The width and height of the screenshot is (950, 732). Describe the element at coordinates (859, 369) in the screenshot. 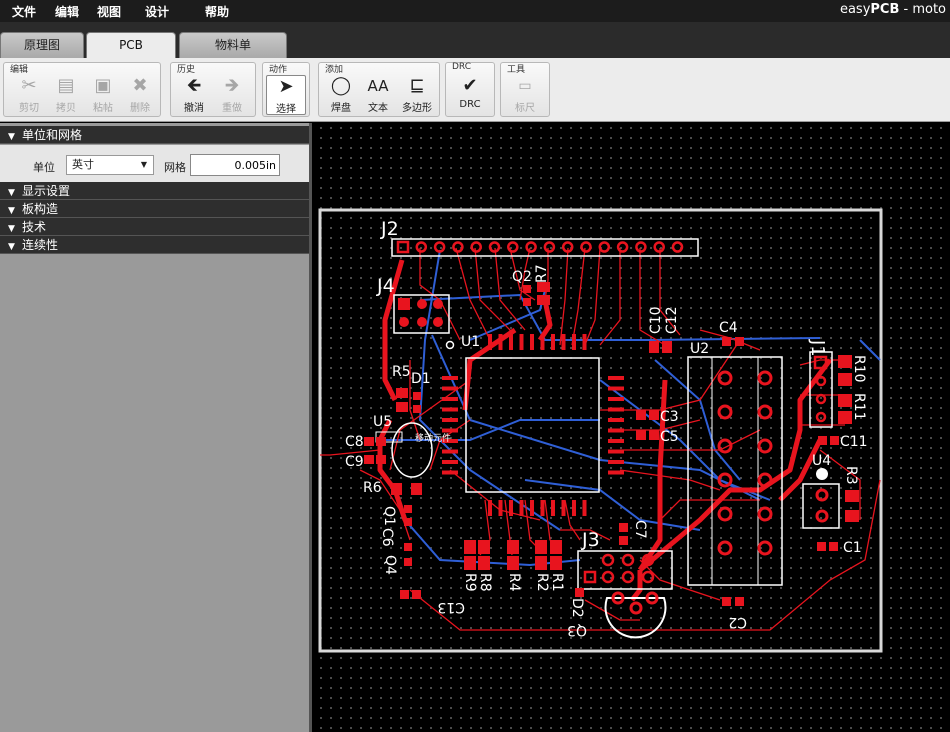

I see `ref-r10: R10` at that location.